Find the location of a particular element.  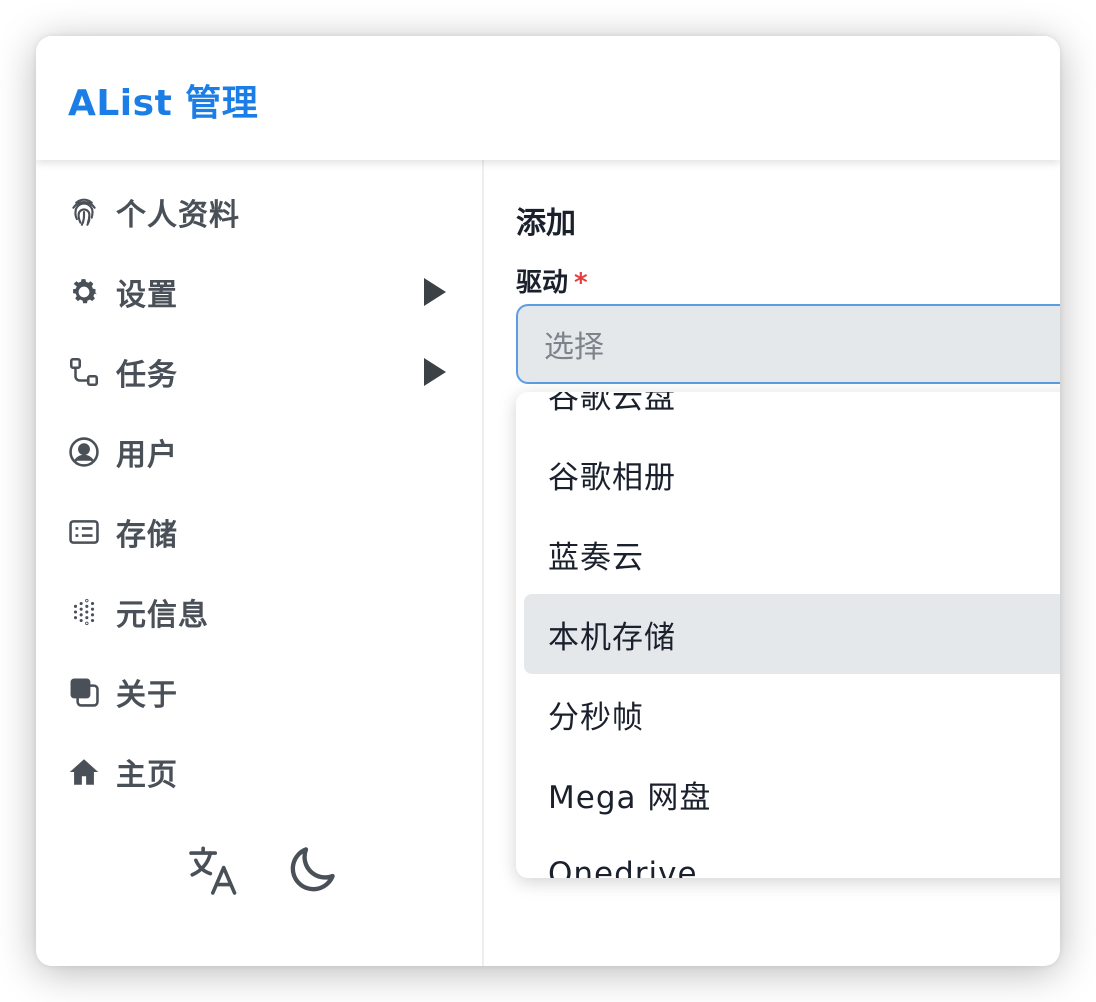

dropdown-option: Mega 网盘 is located at coordinates (792, 794).